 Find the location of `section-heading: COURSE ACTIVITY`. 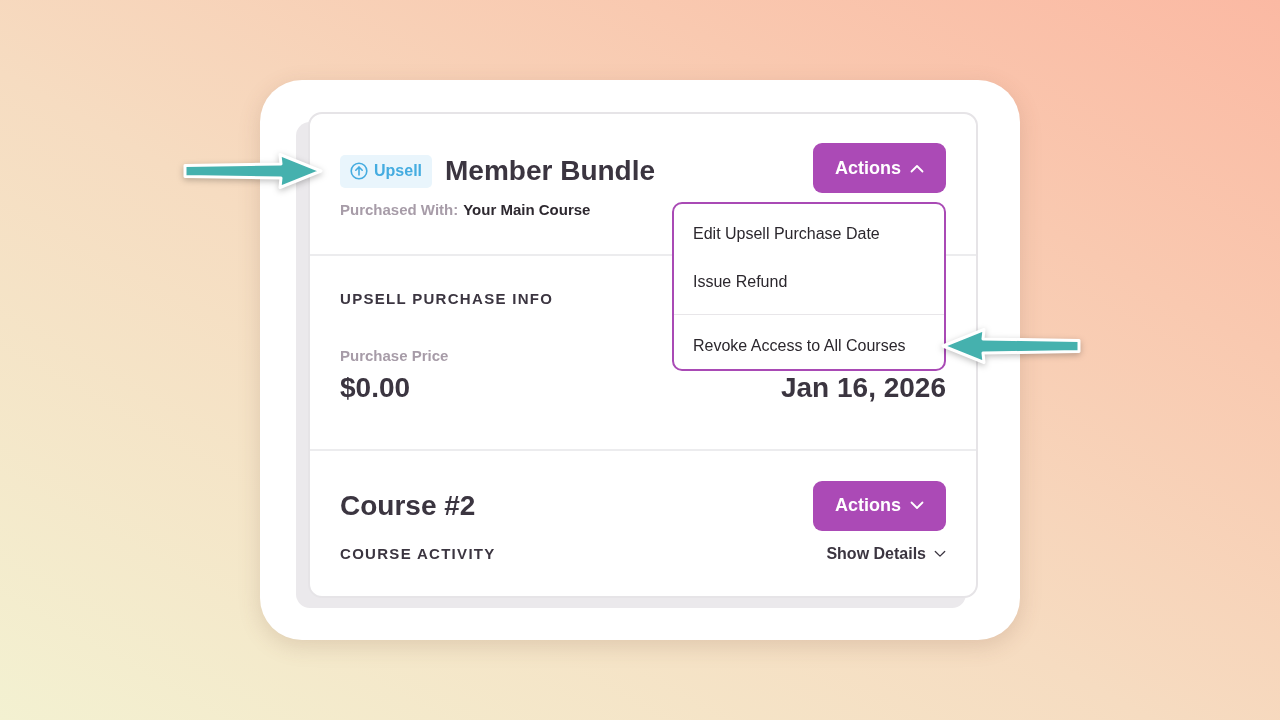

section-heading: COURSE ACTIVITY is located at coordinates (418, 553).